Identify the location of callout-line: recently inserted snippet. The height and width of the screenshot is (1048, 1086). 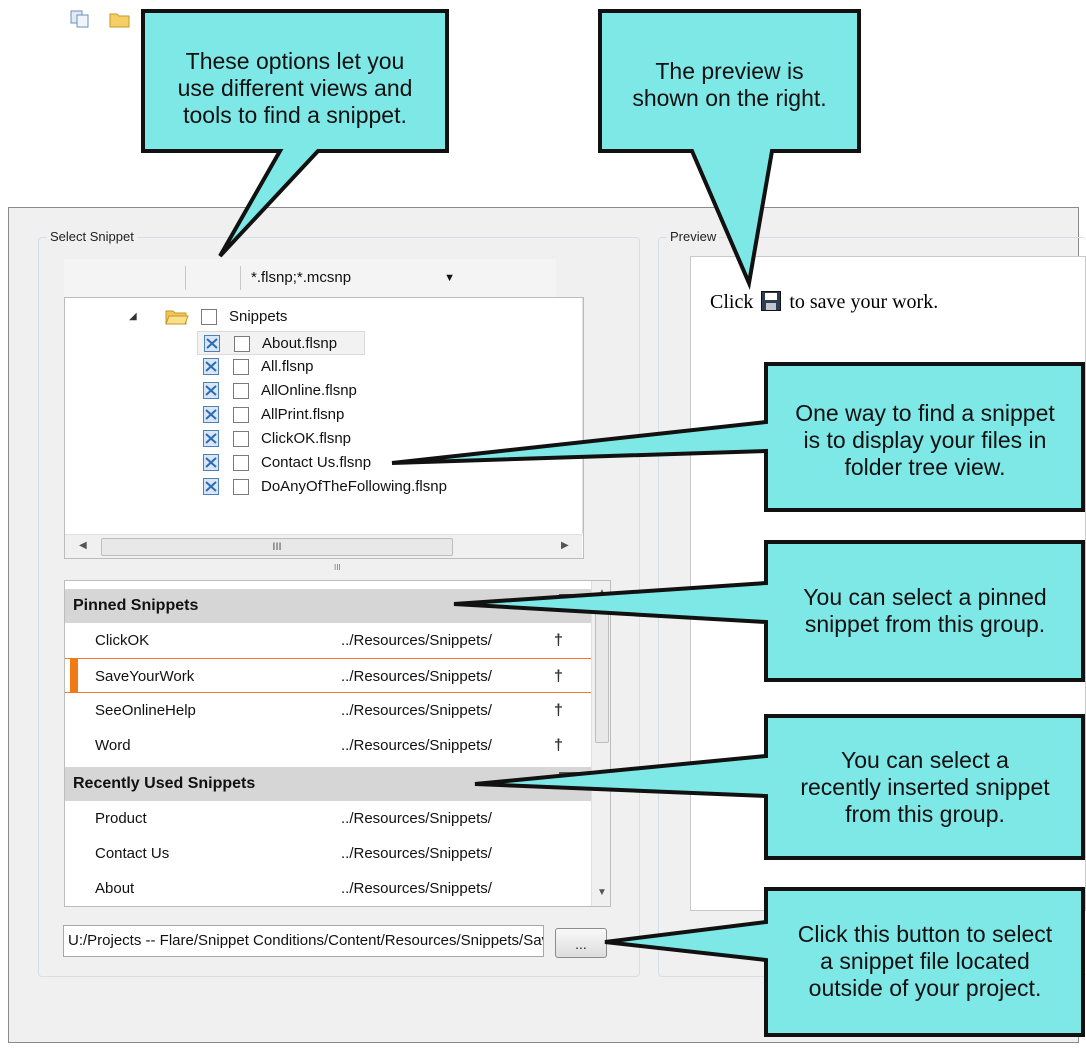
(925, 787).